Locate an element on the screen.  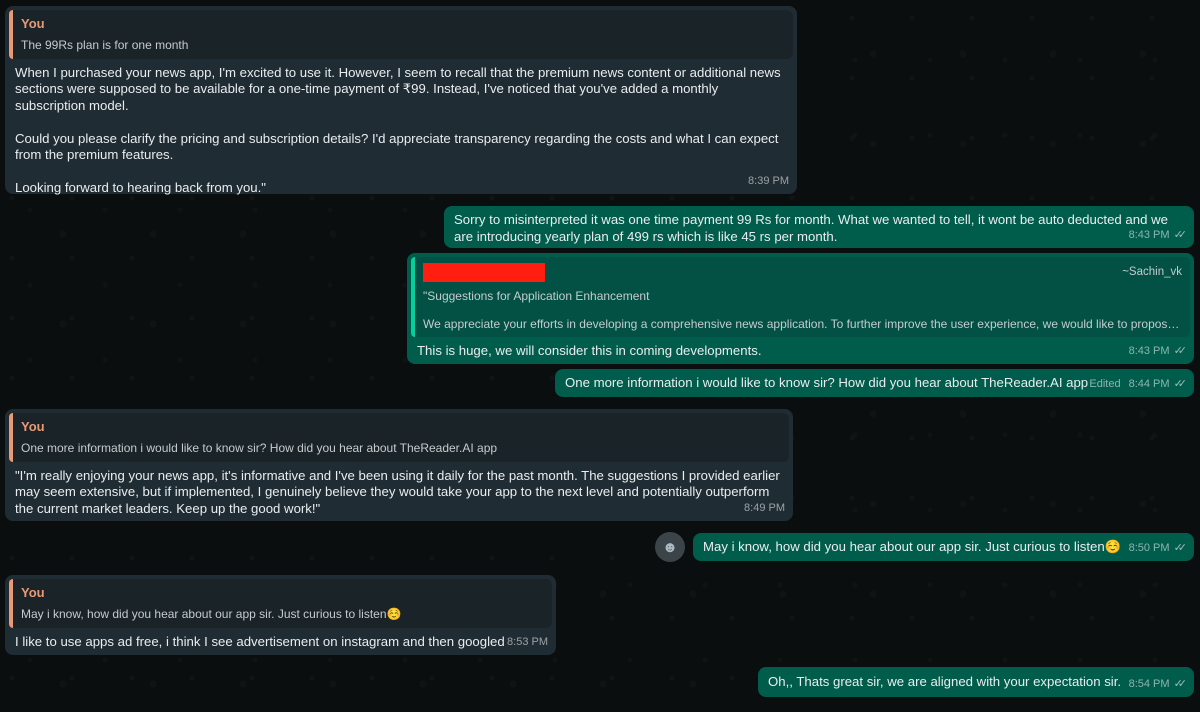
edited-label: Edited is located at coordinates (1105, 383).